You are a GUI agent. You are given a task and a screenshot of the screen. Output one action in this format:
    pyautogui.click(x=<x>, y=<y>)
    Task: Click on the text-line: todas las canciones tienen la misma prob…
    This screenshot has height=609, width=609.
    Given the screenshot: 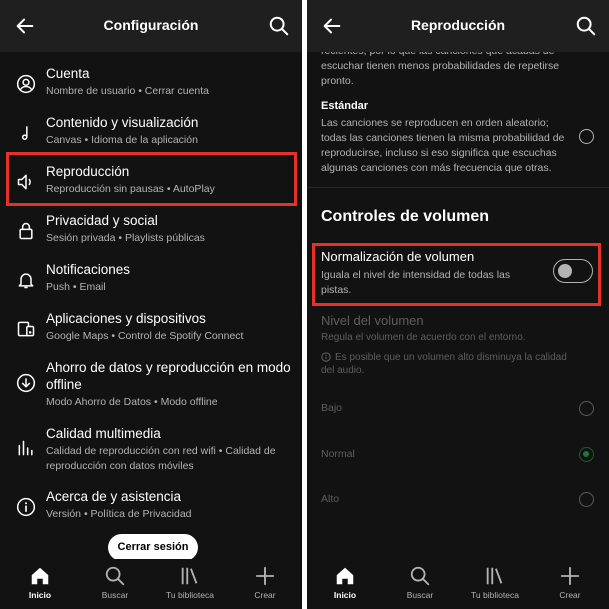 What is the action you would take?
    pyautogui.click(x=443, y=138)
    